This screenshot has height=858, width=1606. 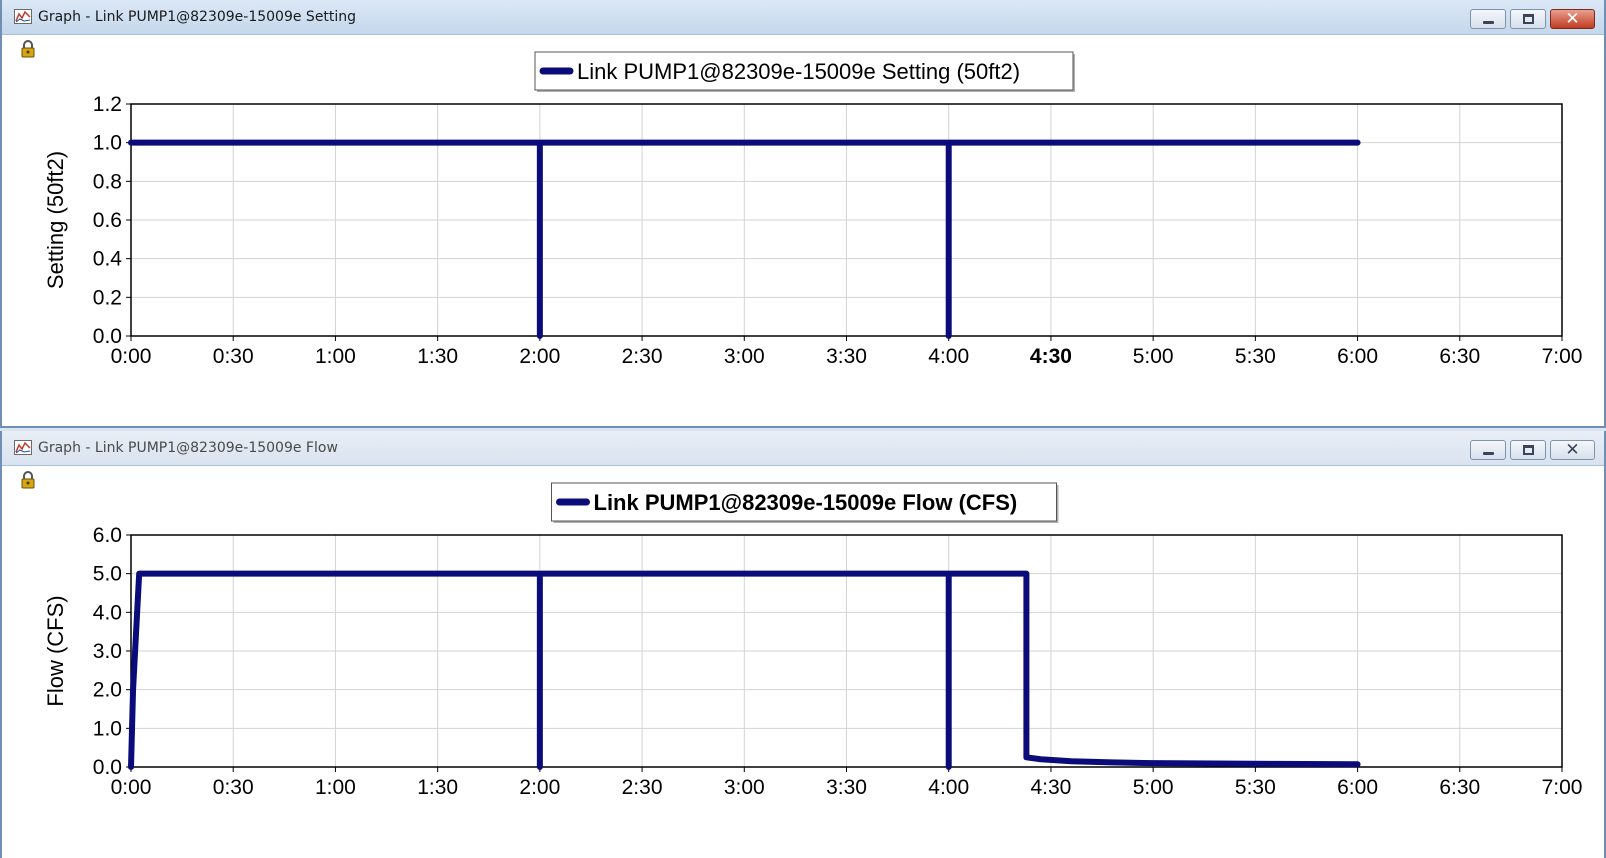 What do you see at coordinates (107, 574) in the screenshot?
I see `y-tick-label: 5.0` at bounding box center [107, 574].